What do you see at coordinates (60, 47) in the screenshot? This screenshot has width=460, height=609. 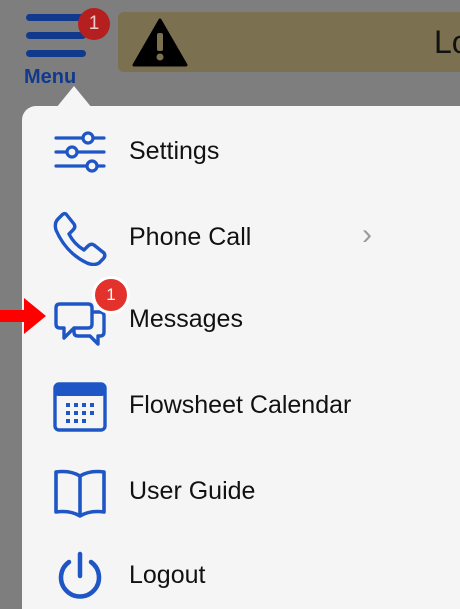 I see `menu-button: Menu 1` at bounding box center [60, 47].